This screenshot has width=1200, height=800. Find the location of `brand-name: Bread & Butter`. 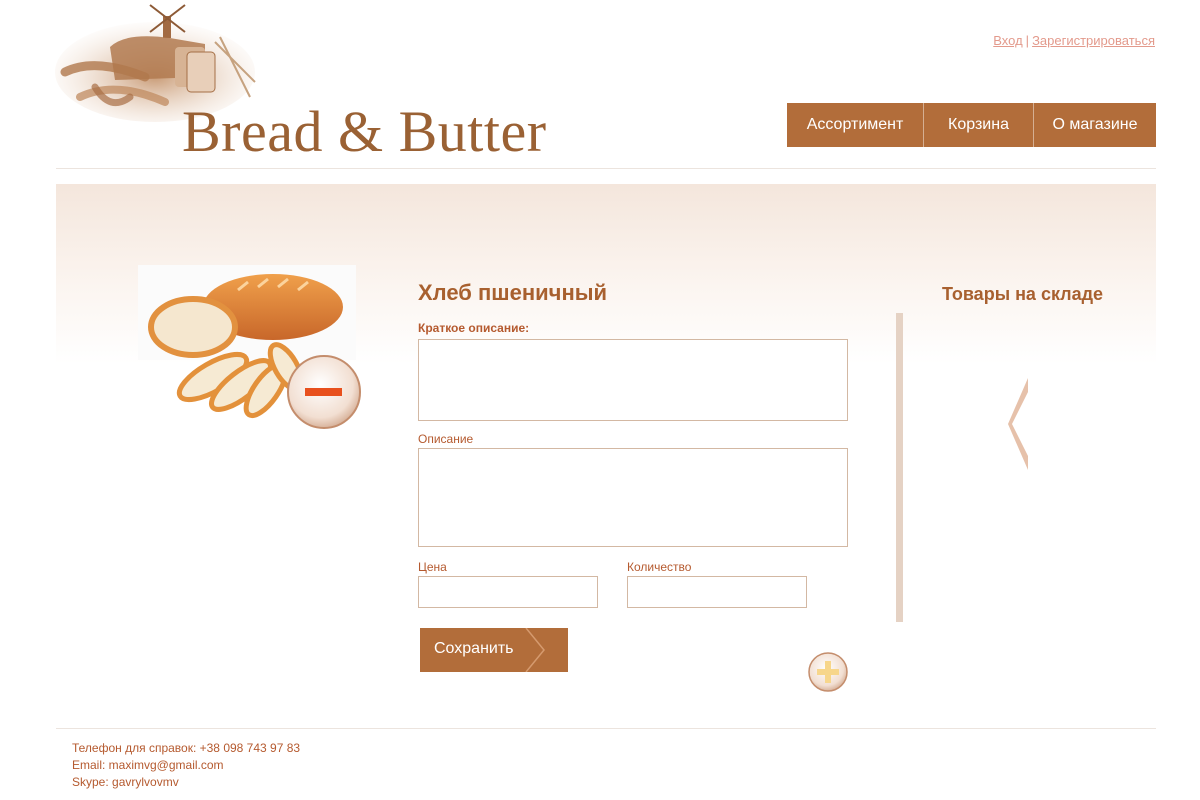

brand-name: Bread & Butter is located at coordinates (364, 131).